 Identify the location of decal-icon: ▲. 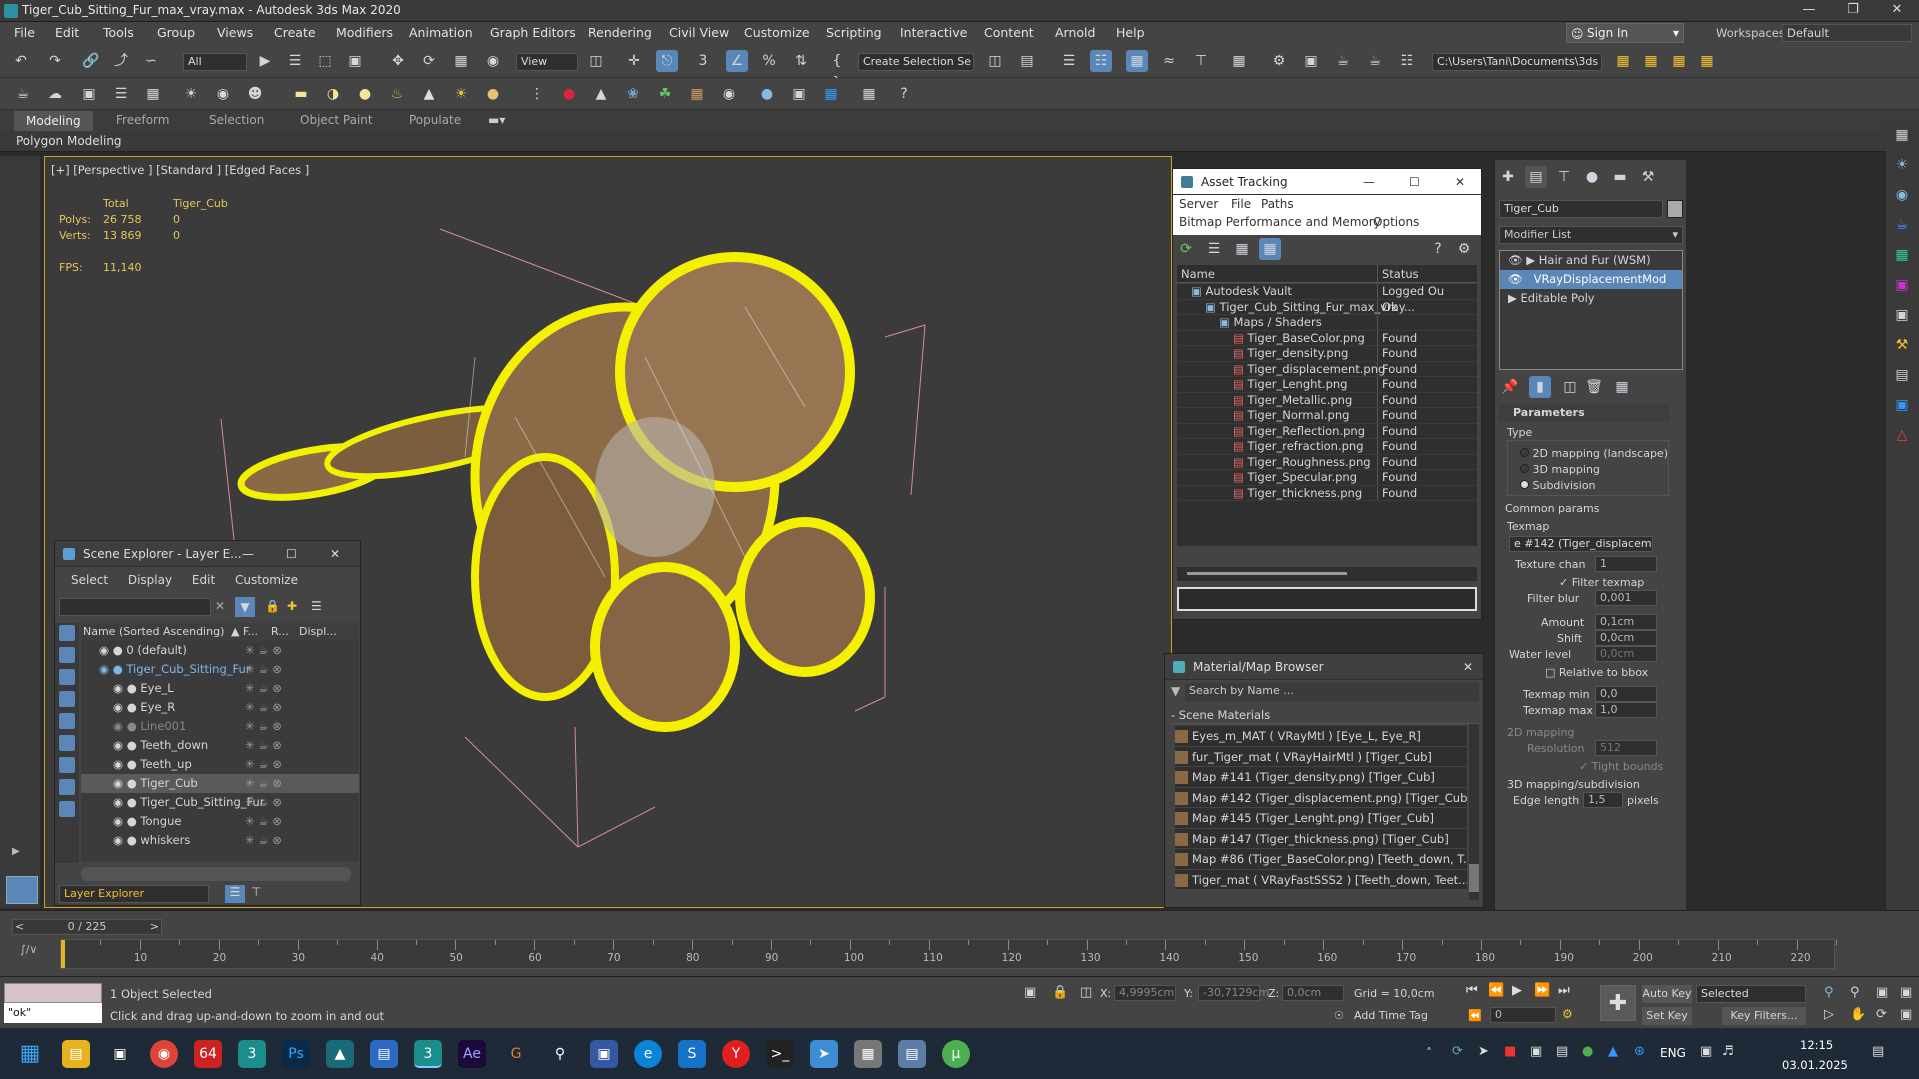
(601, 94).